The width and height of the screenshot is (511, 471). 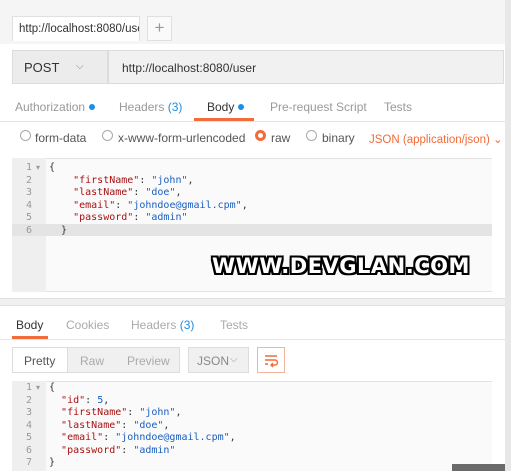 I want to click on tab-headers: Headers (3), so click(x=150, y=107).